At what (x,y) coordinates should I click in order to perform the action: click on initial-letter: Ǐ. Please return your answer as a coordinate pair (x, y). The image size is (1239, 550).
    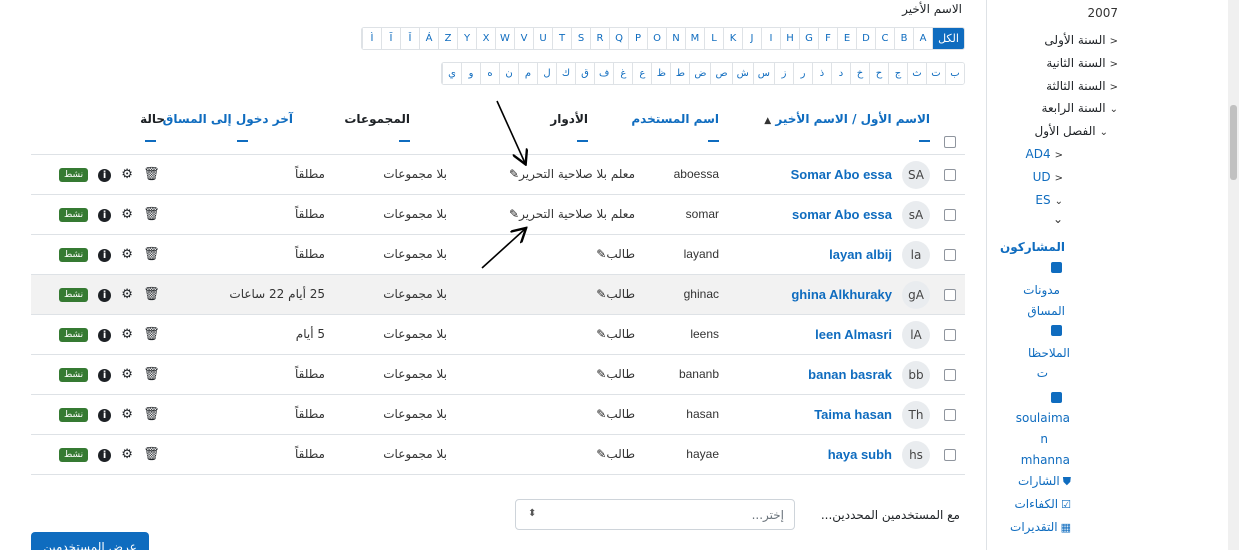
    Looking at the image, I should click on (409, 38).